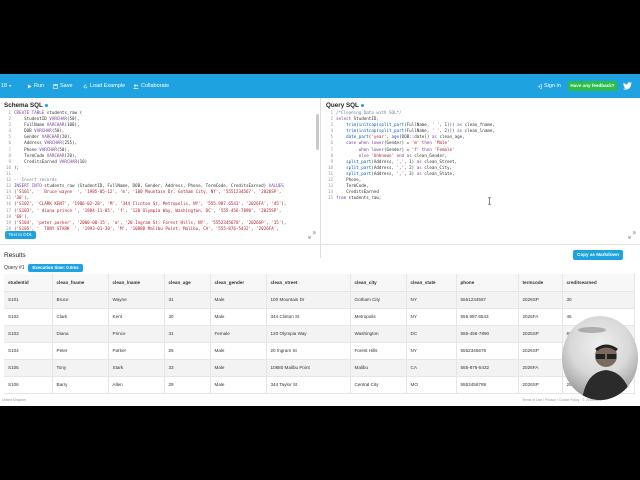 The image size is (640, 480). I want to click on version-select: 18 ▾, so click(6, 86).